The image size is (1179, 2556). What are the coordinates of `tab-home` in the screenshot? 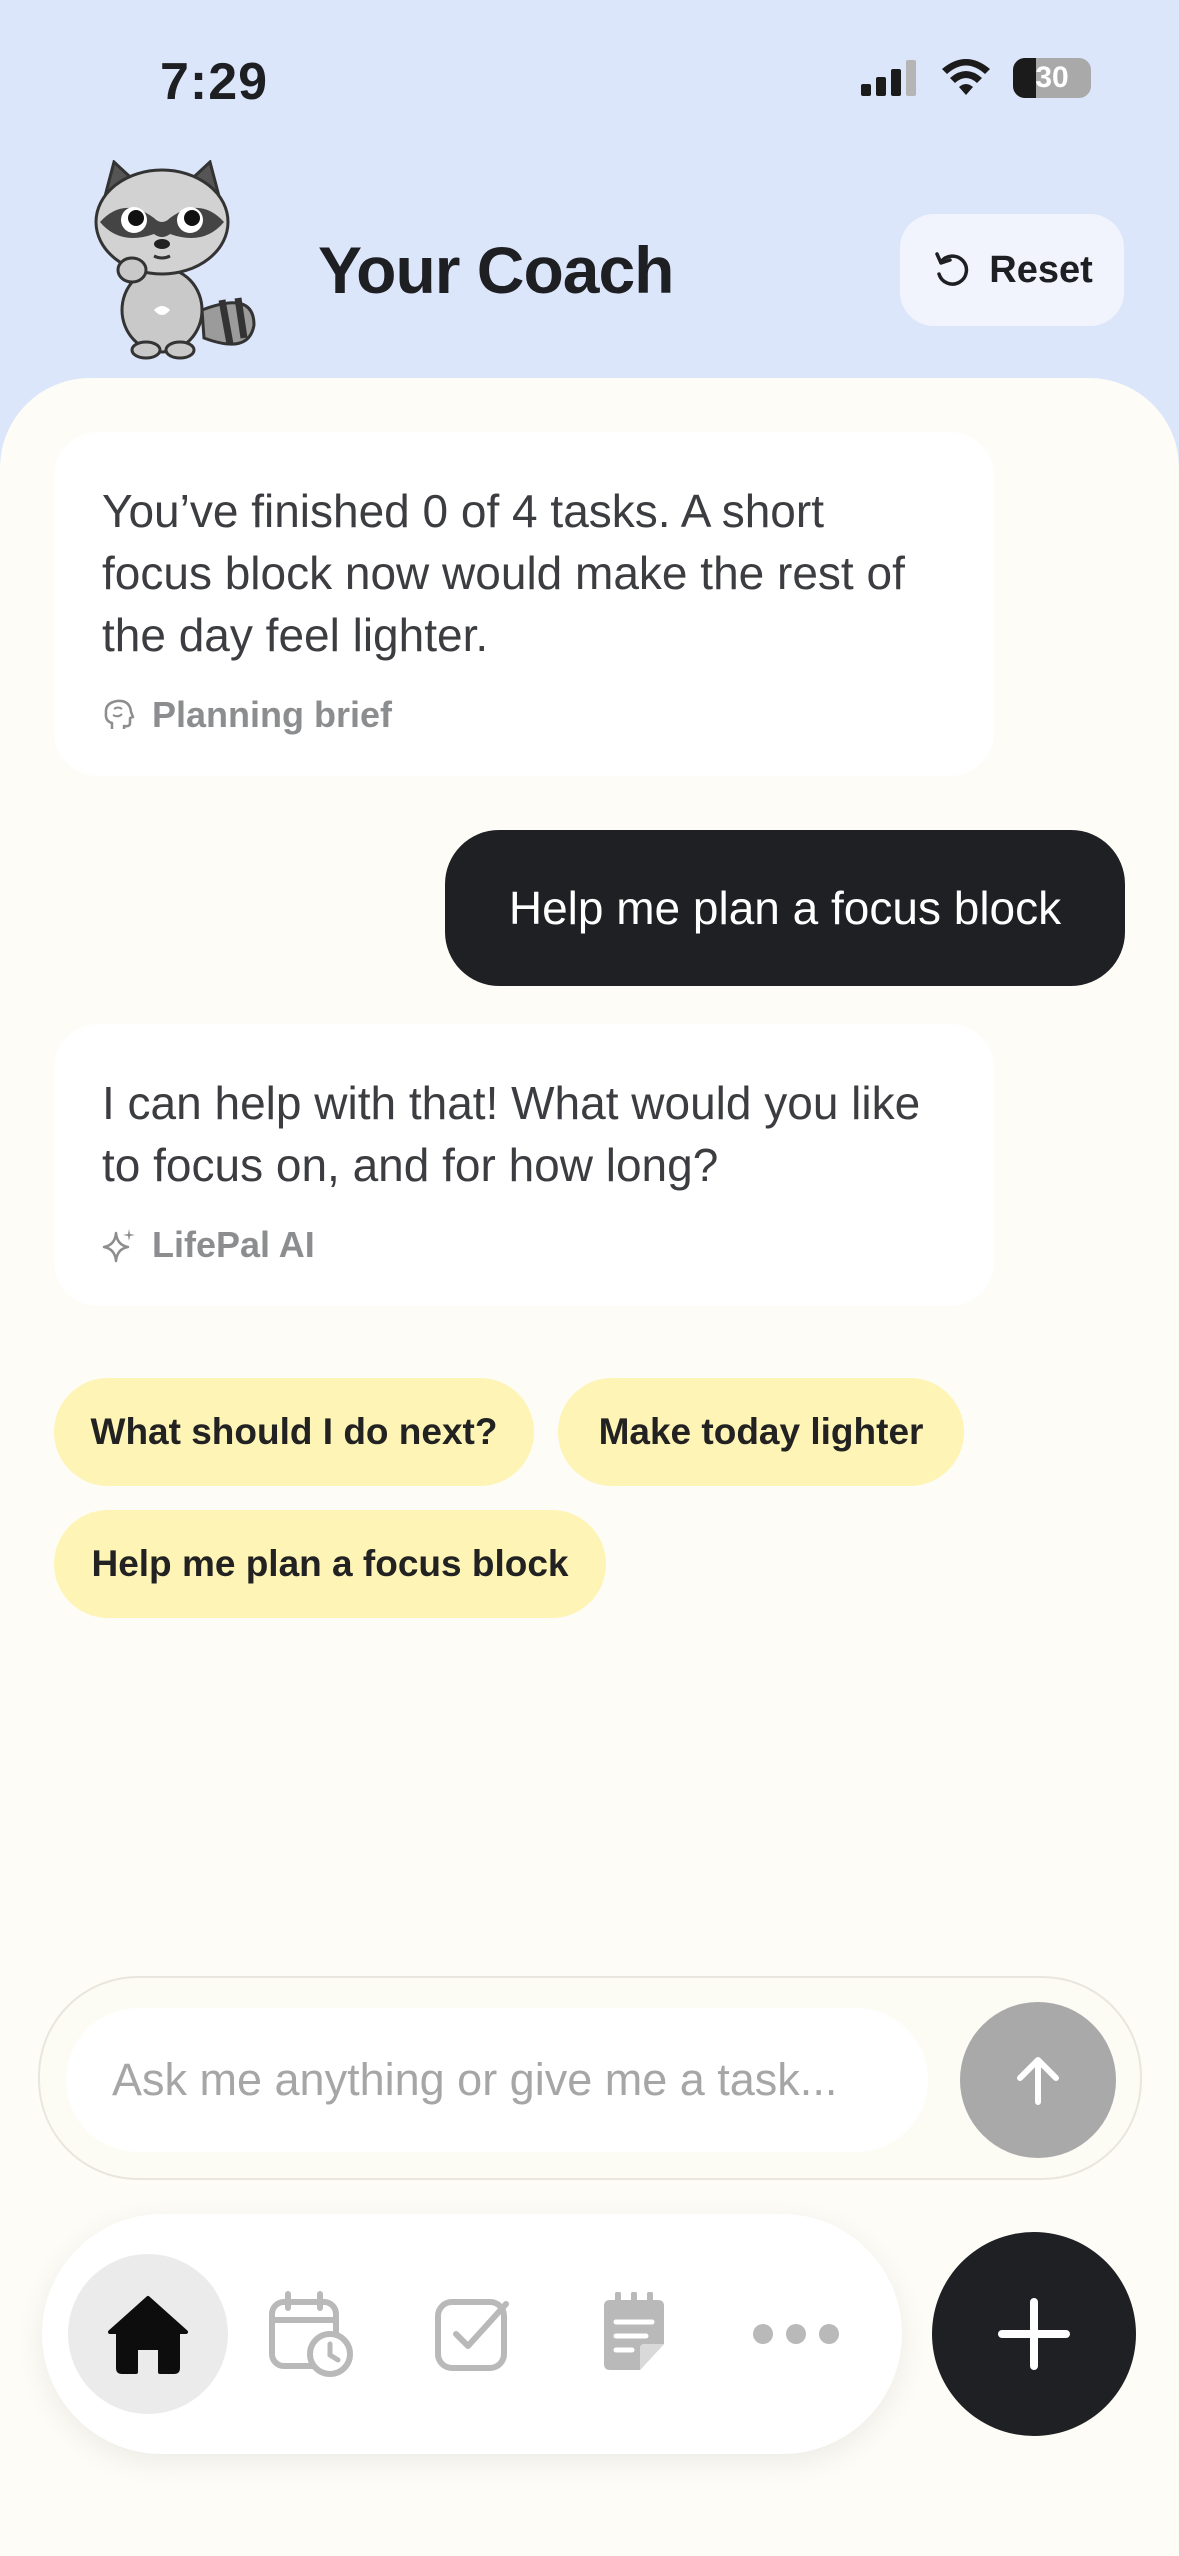 It's located at (148, 2334).